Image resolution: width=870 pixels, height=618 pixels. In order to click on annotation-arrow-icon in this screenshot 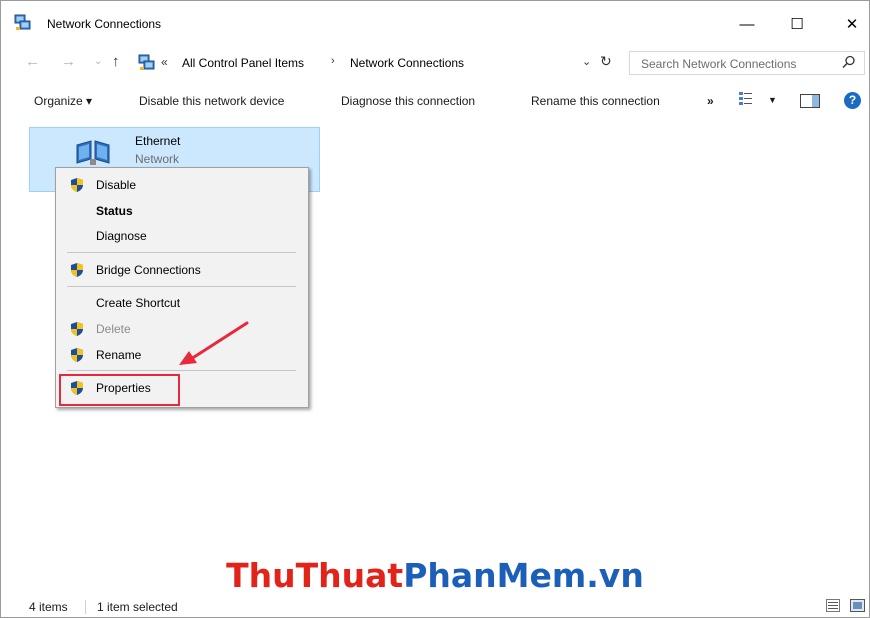, I will do `click(214, 343)`.